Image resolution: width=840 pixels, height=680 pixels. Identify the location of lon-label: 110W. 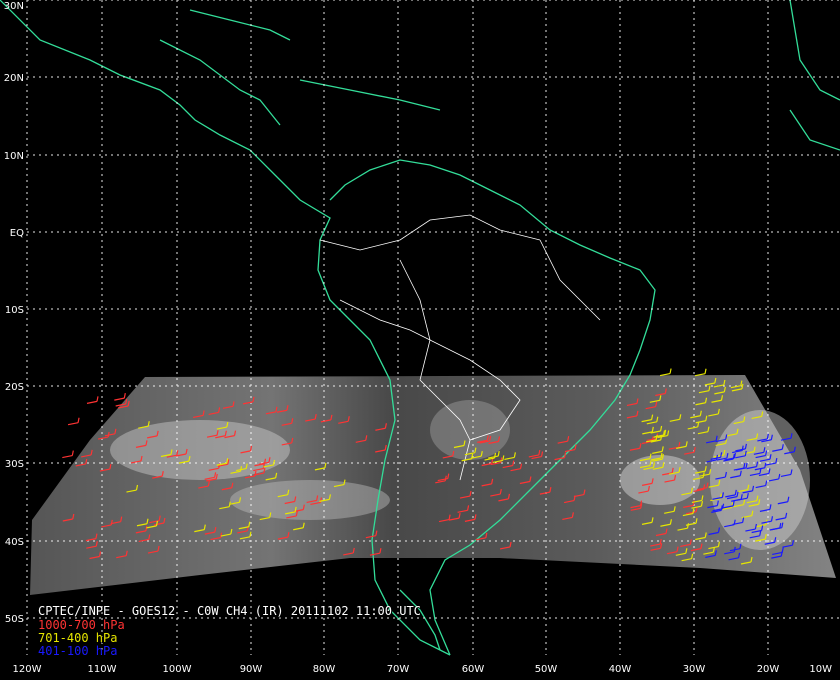
(102, 669).